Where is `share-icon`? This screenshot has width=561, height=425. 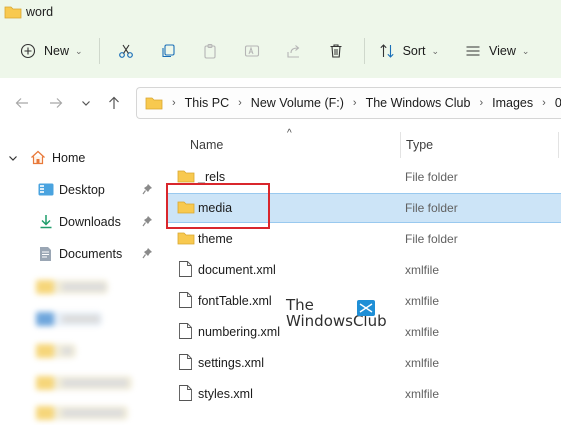 share-icon is located at coordinates (293, 51).